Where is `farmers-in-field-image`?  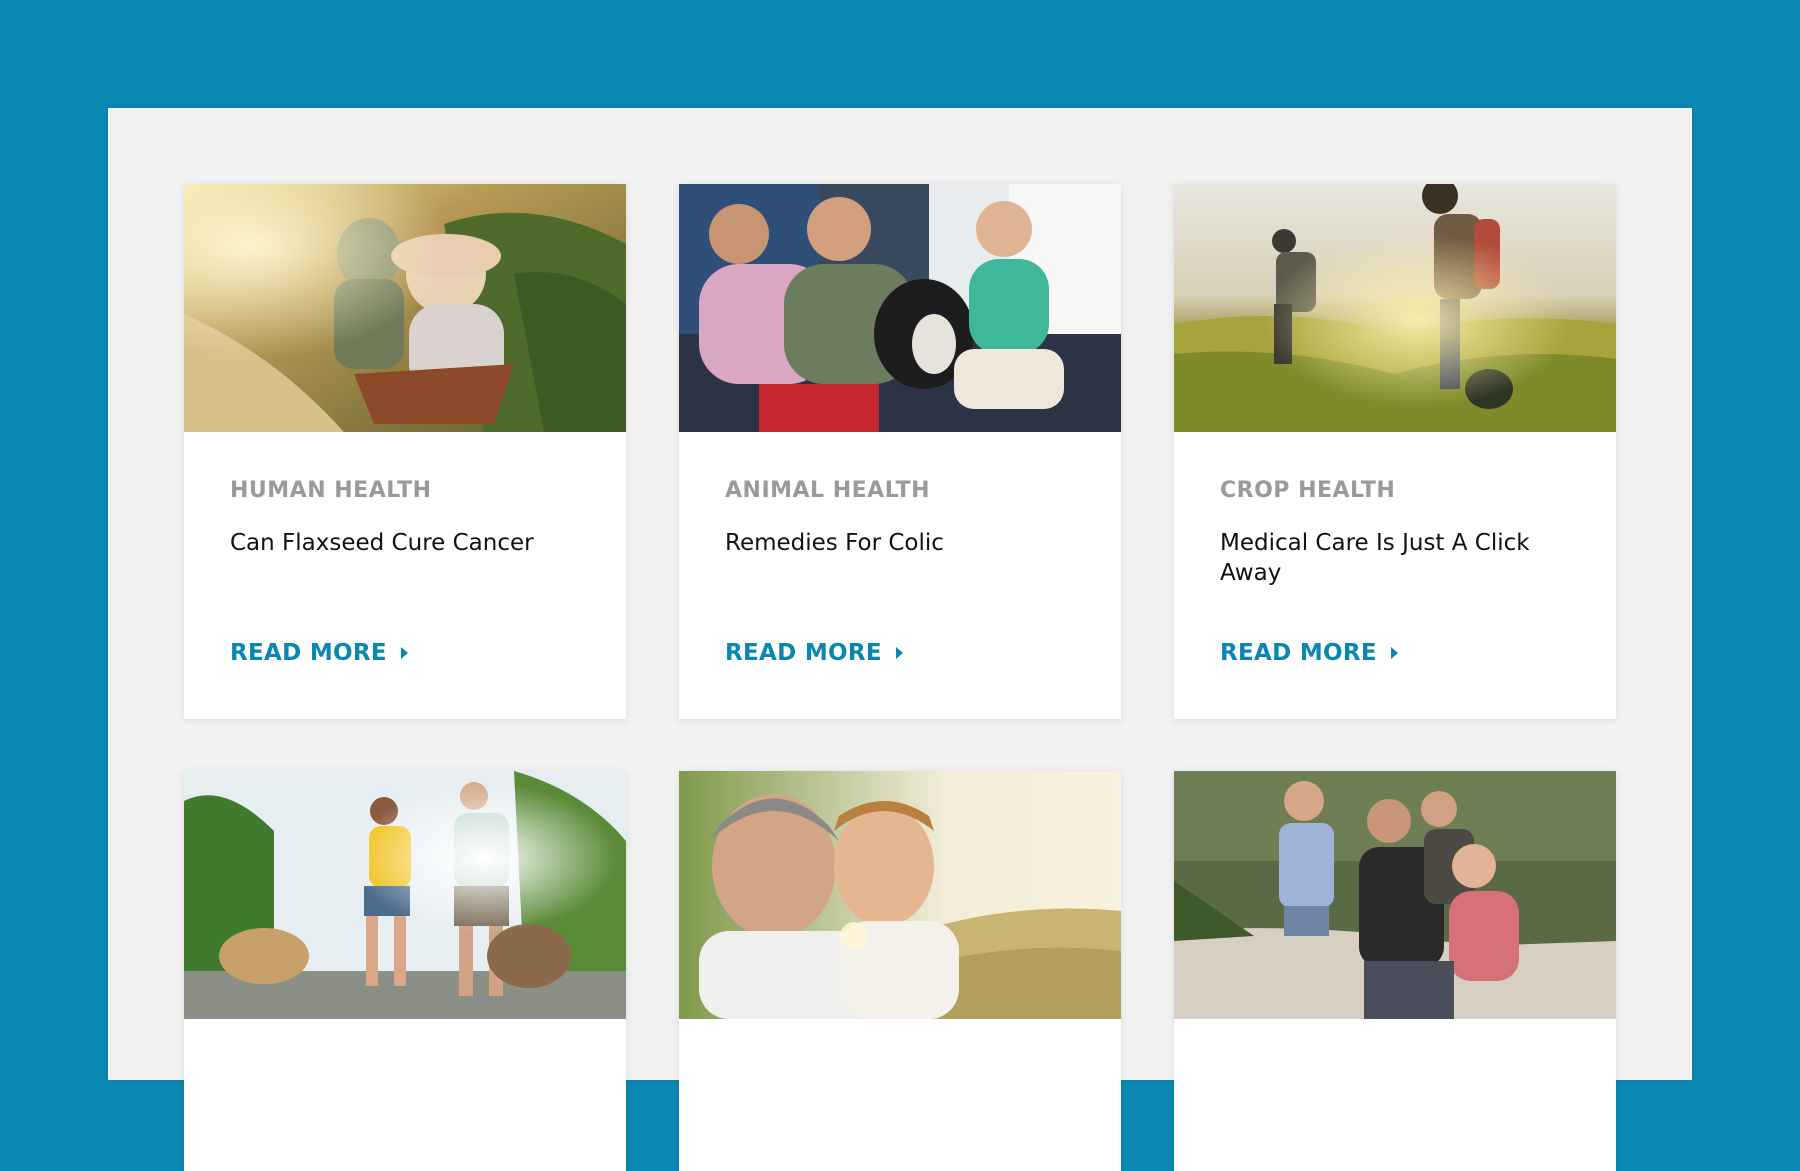
farmers-in-field-image is located at coordinates (1395, 308).